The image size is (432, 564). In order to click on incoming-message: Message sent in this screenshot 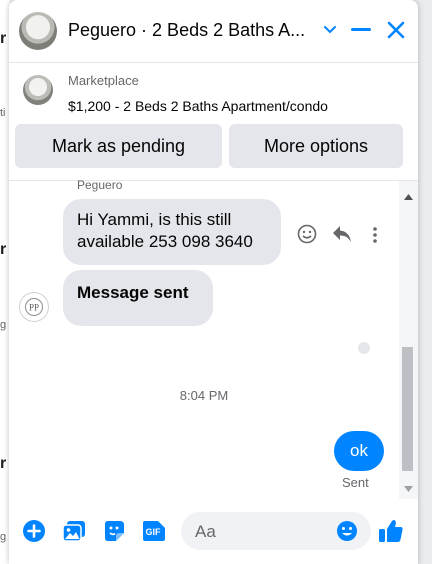, I will do `click(138, 298)`.